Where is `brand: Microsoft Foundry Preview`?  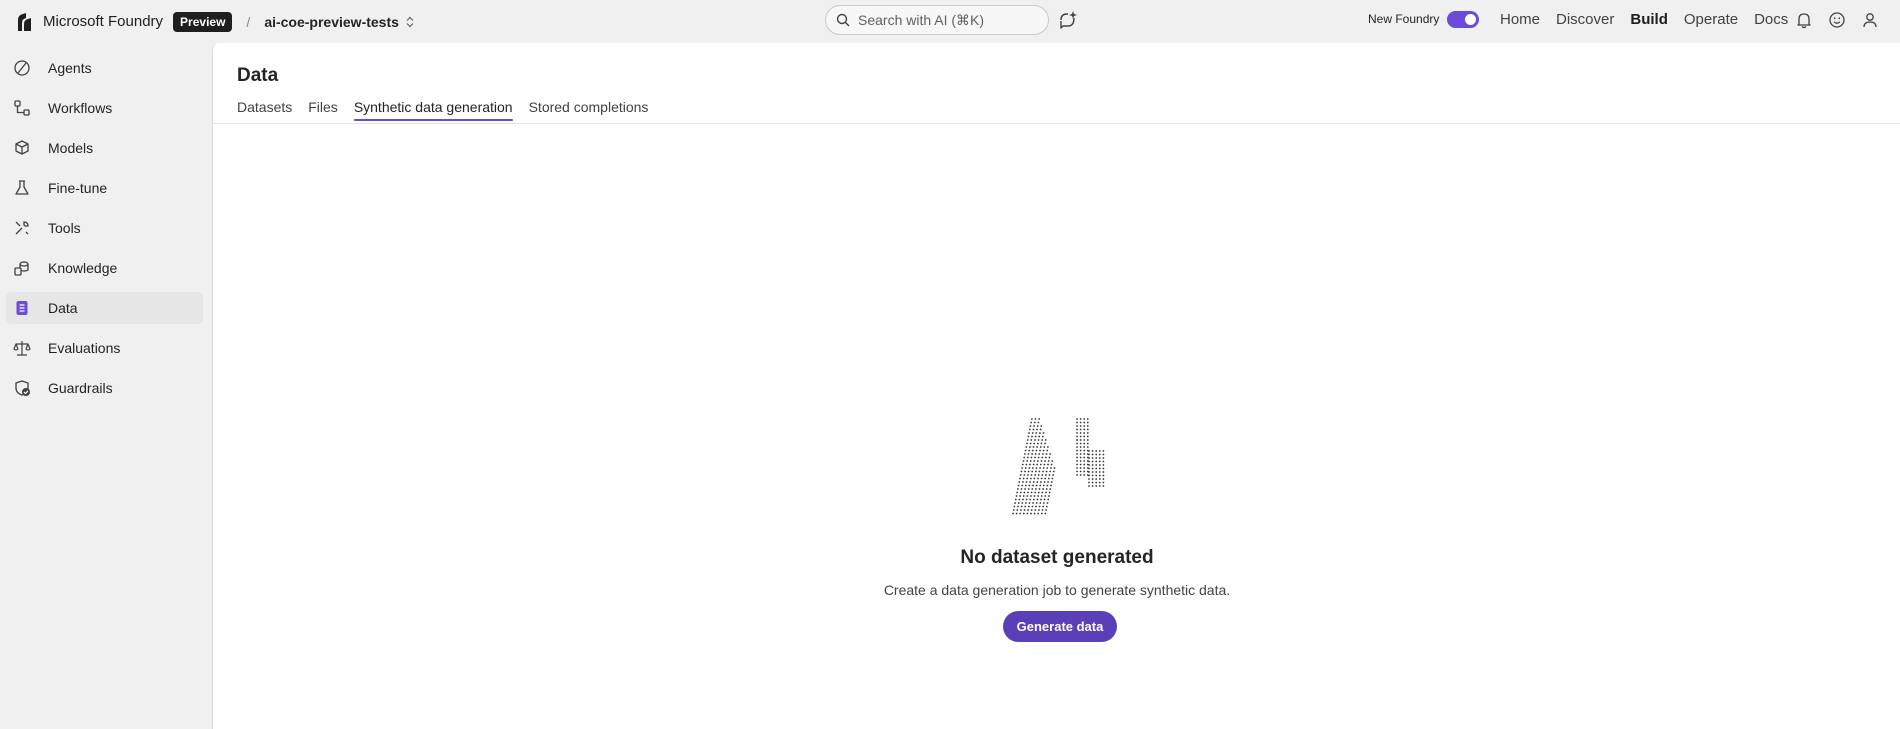 brand: Microsoft Foundry Preview is located at coordinates (123, 21).